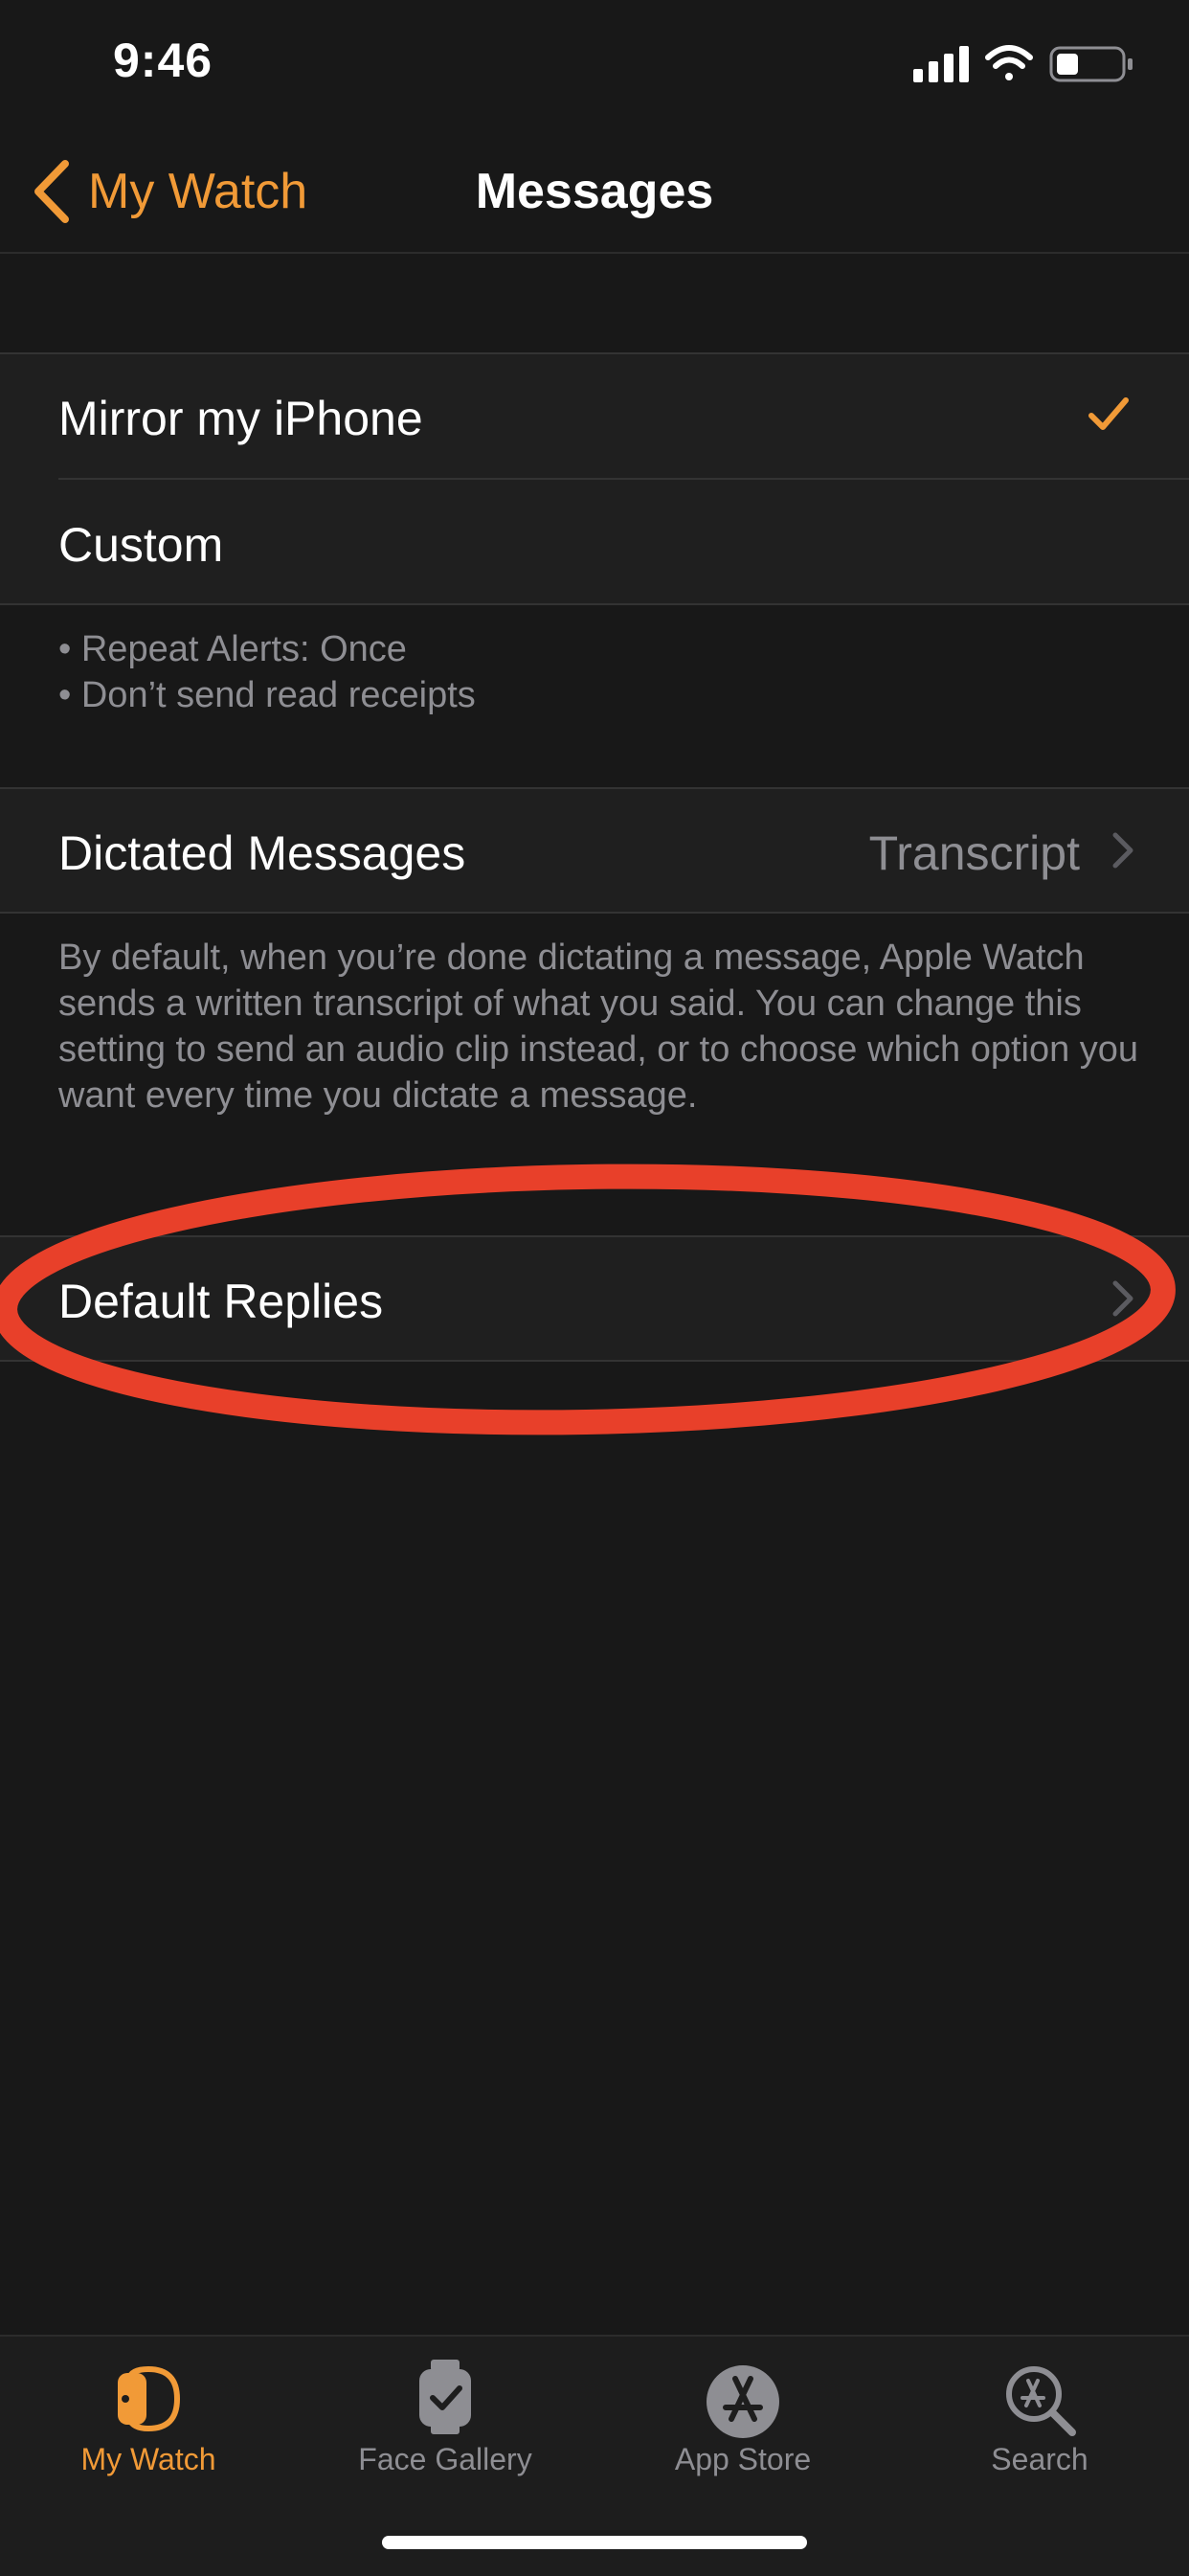  Describe the element at coordinates (974, 853) in the screenshot. I see `dictated-messages-value: Transcript` at that location.